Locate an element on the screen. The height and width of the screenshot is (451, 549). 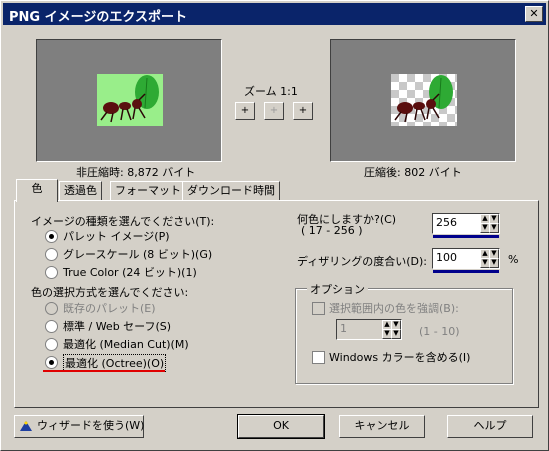
radio-grayscale is located at coordinates (51, 254).